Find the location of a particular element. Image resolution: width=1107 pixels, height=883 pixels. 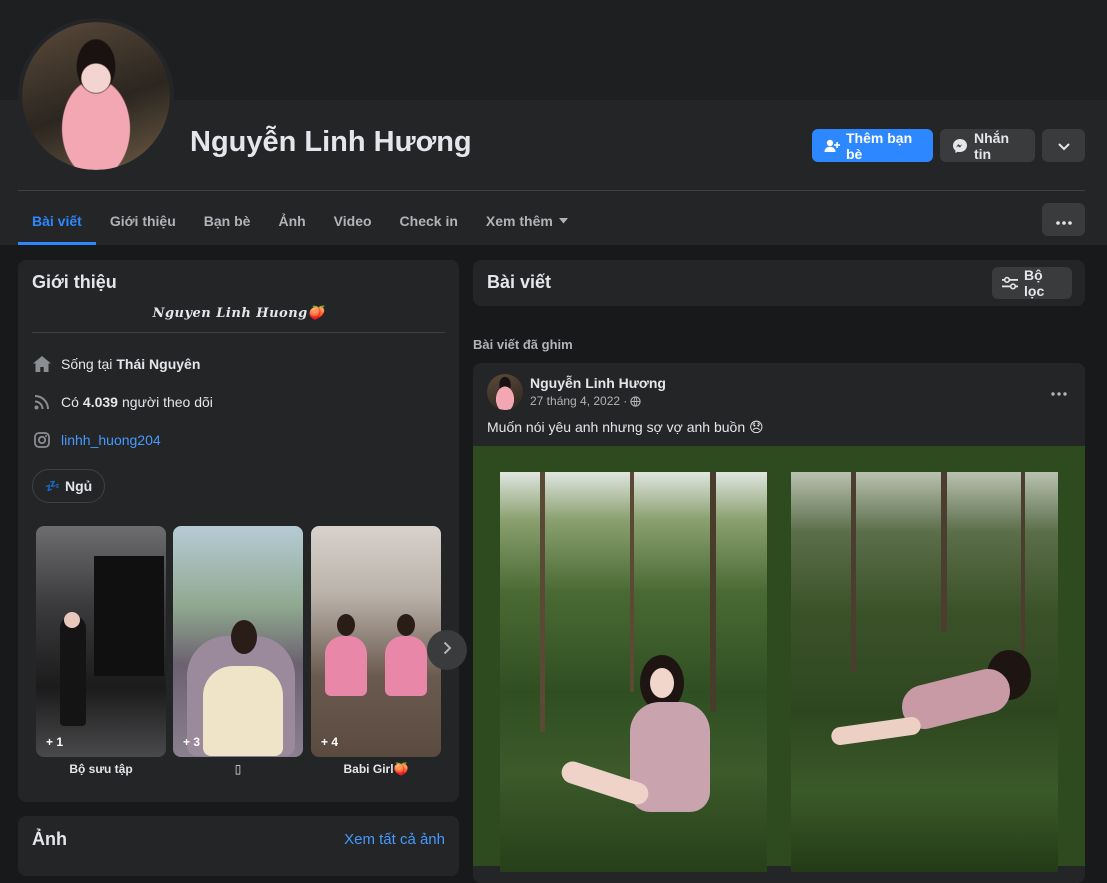

tab-friends: Bạn bè is located at coordinates (227, 220).